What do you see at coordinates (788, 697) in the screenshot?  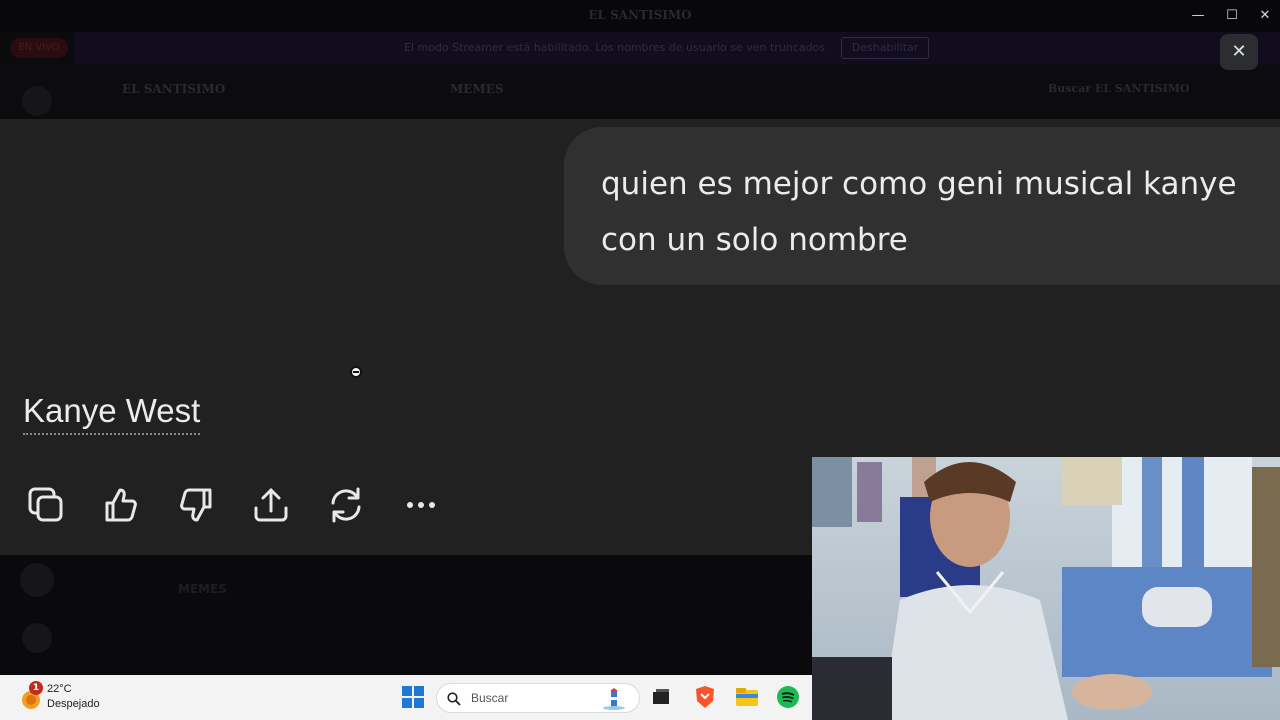 I see `spotify-icon` at bounding box center [788, 697].